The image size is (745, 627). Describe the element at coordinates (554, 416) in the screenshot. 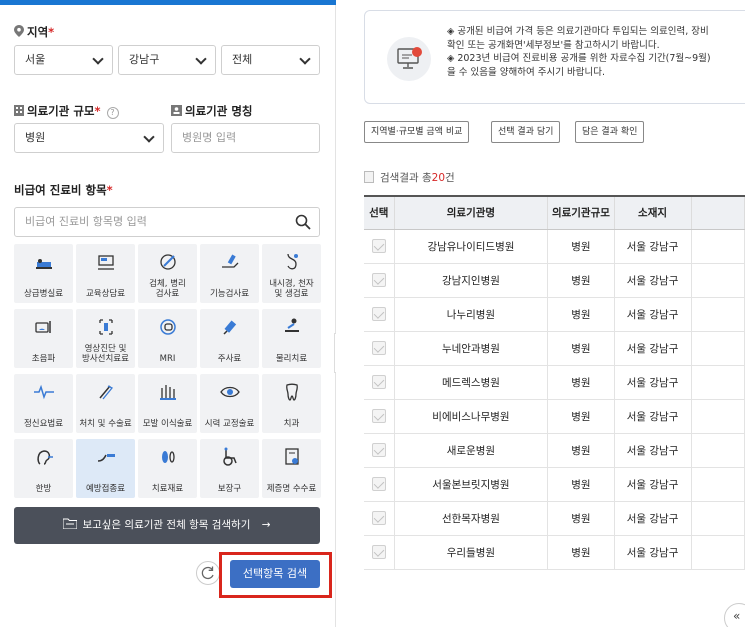

I see `table-row: 비에비스나무병원 병원 서울 강남구` at that location.